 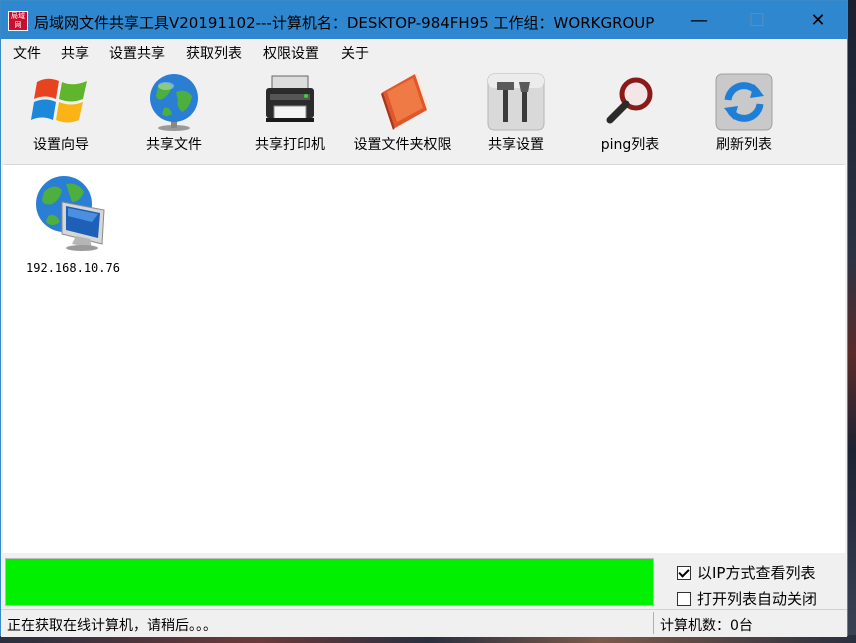 I want to click on menu-get-list: 获取列表, so click(x=214, y=53).